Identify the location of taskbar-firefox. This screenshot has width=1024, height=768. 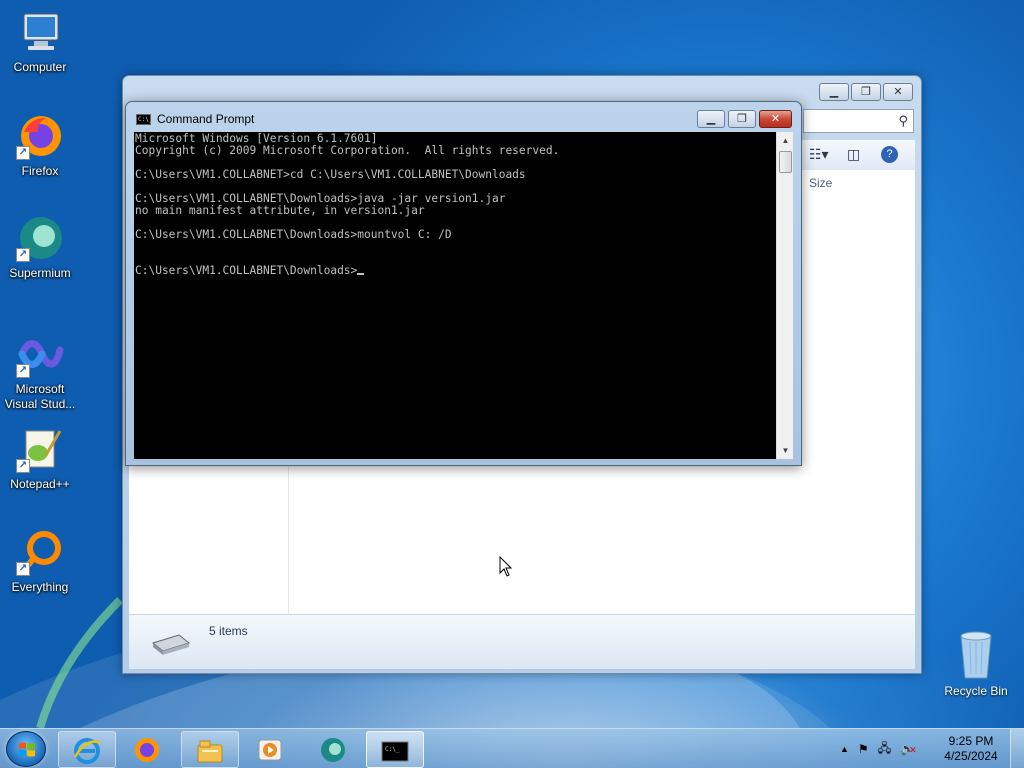
(148, 749).